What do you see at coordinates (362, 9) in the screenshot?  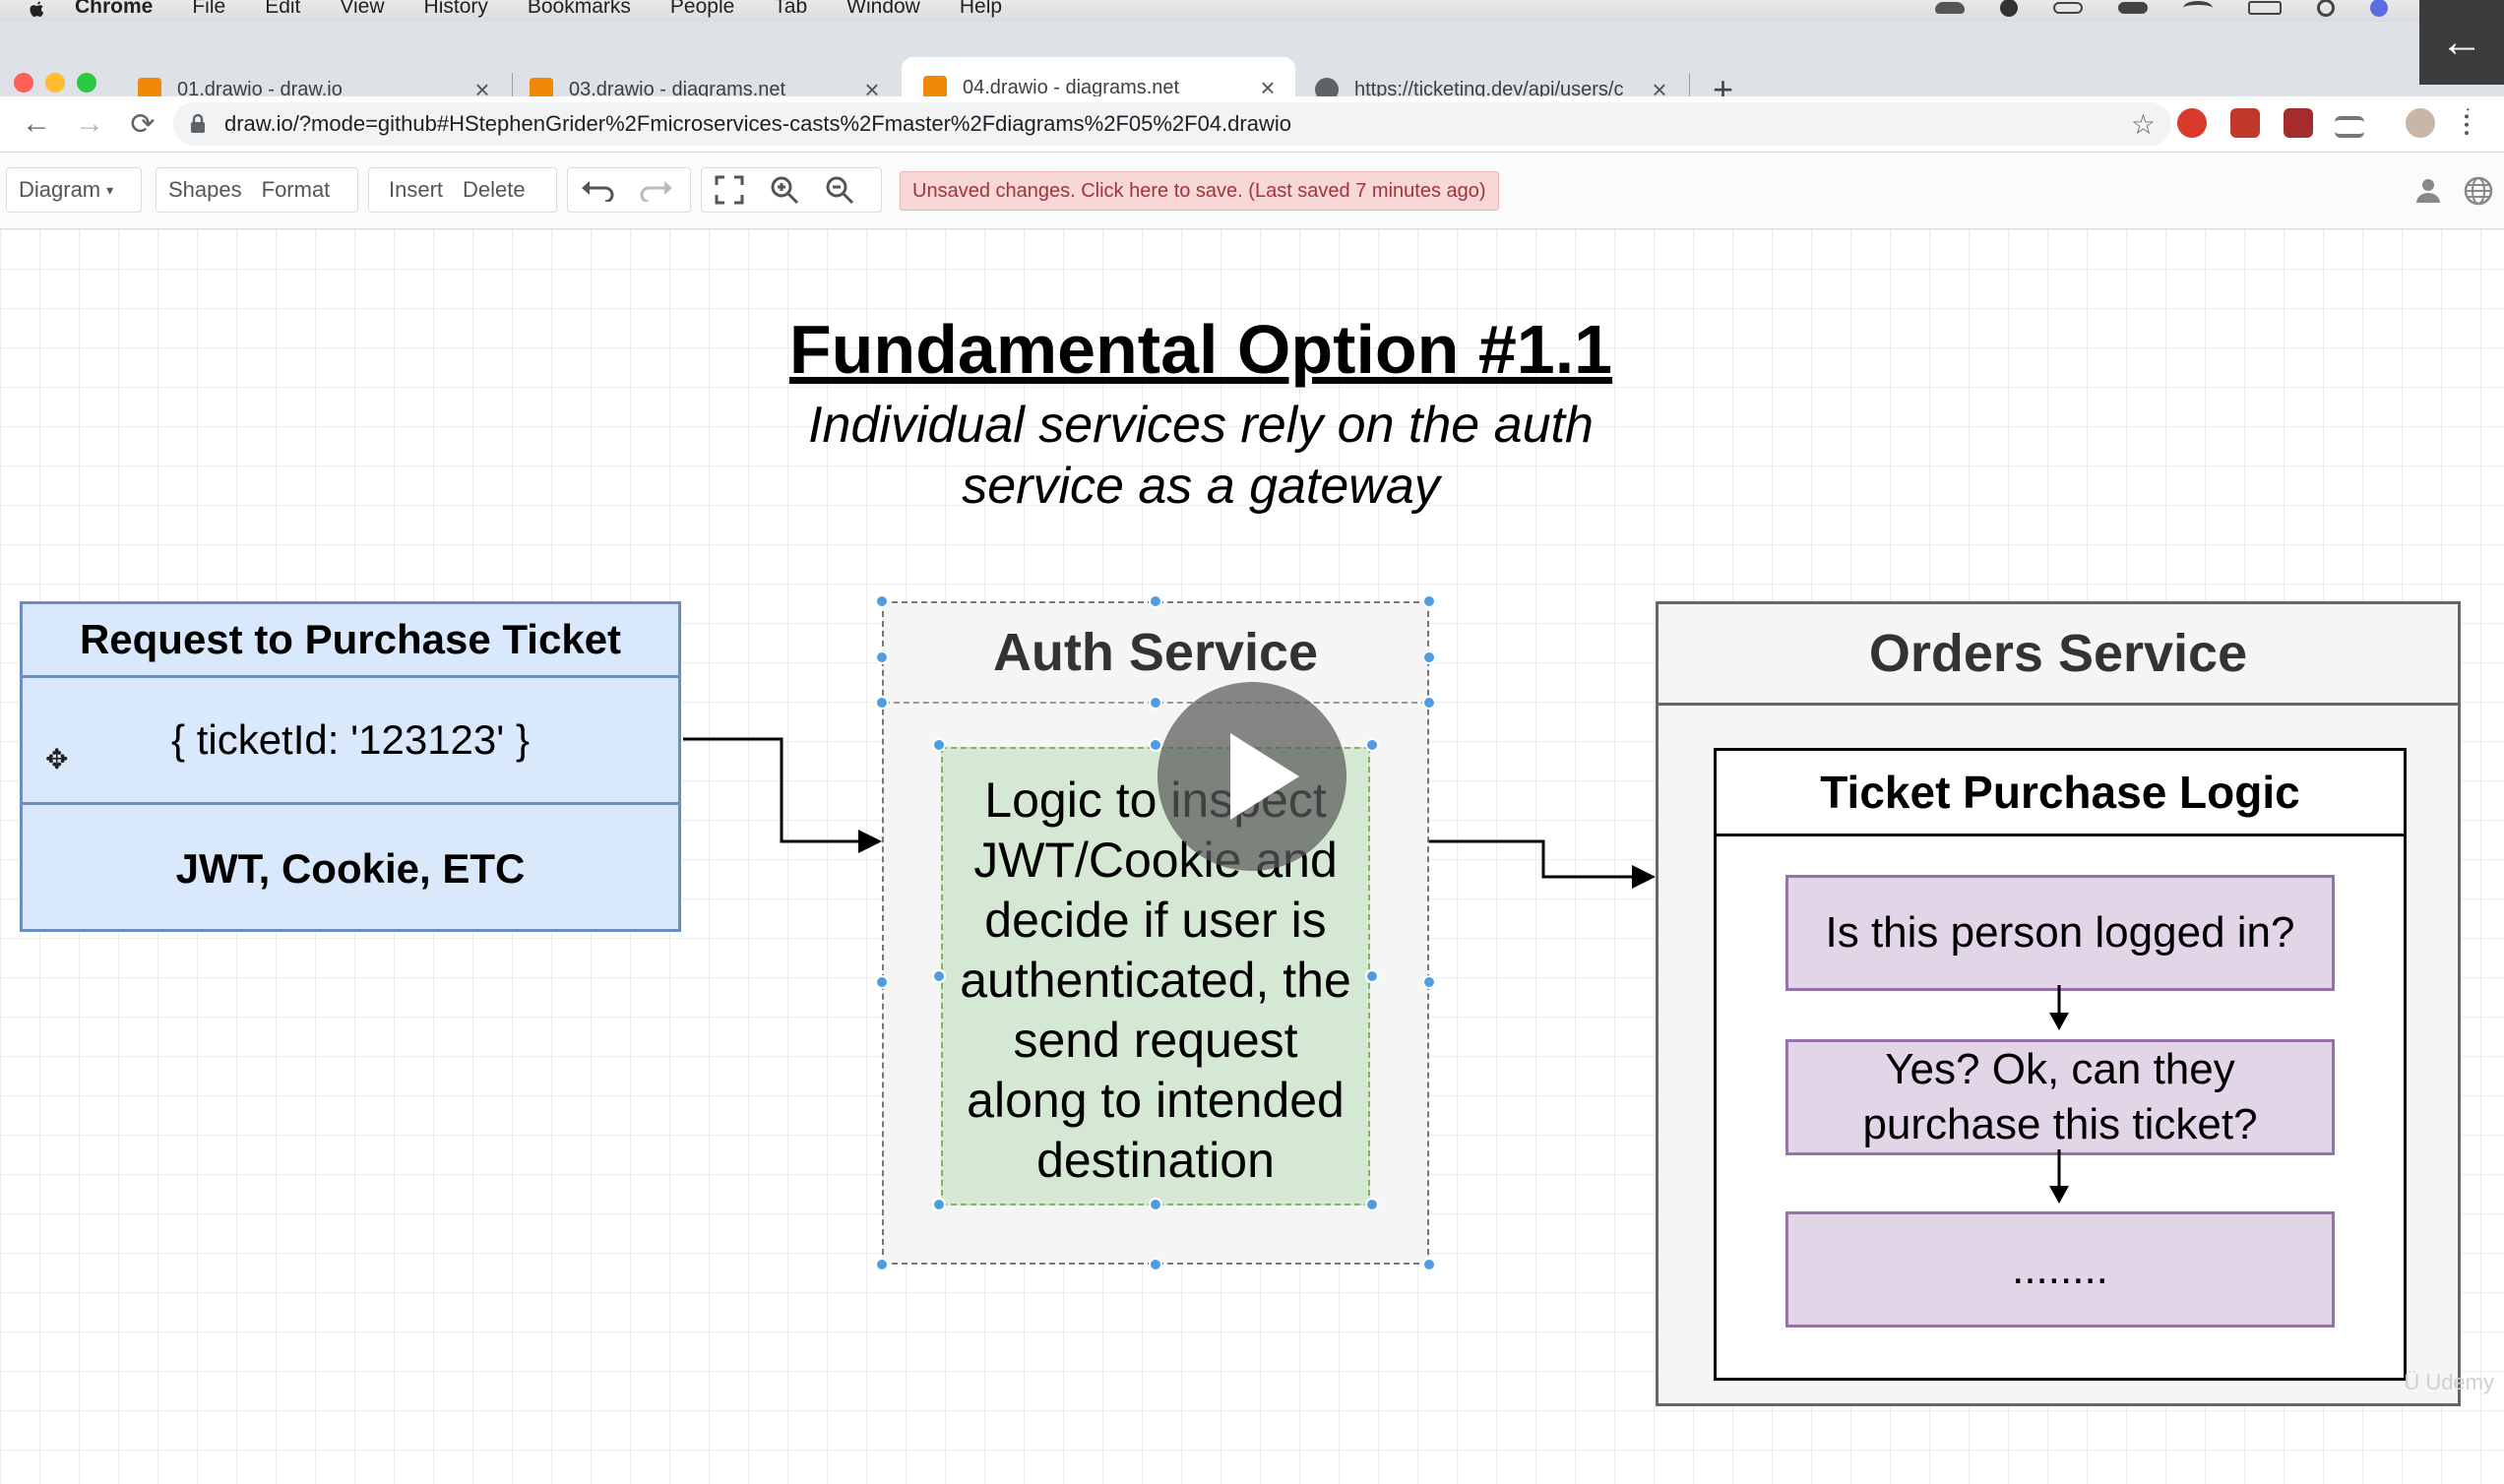 I see `menu-view: View` at bounding box center [362, 9].